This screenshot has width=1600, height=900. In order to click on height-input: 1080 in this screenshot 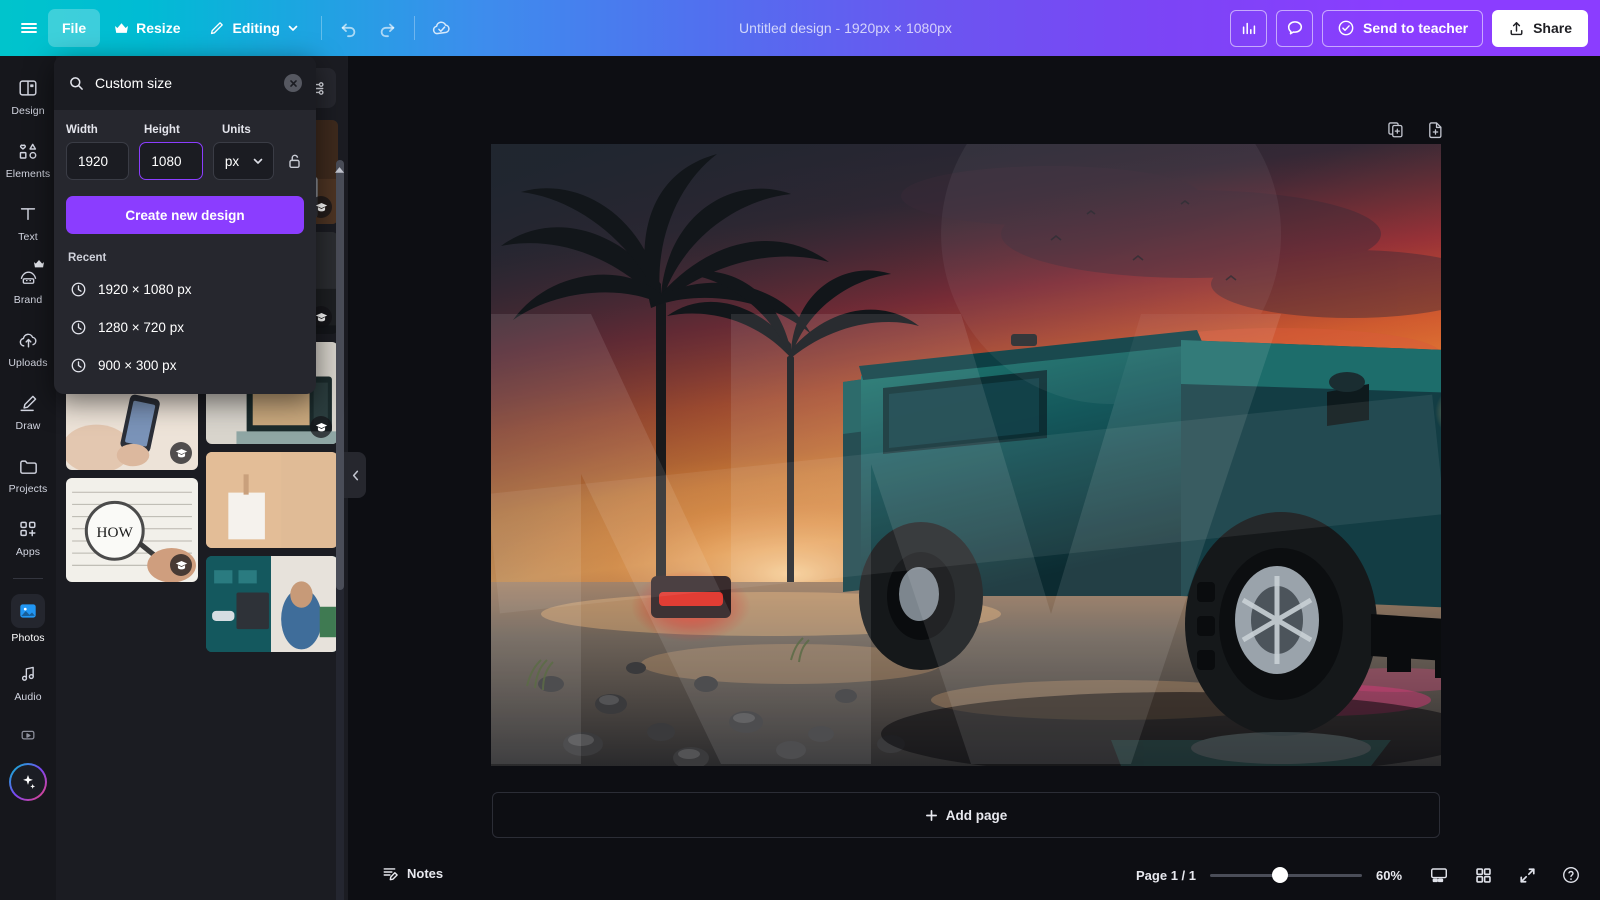, I will do `click(171, 161)`.